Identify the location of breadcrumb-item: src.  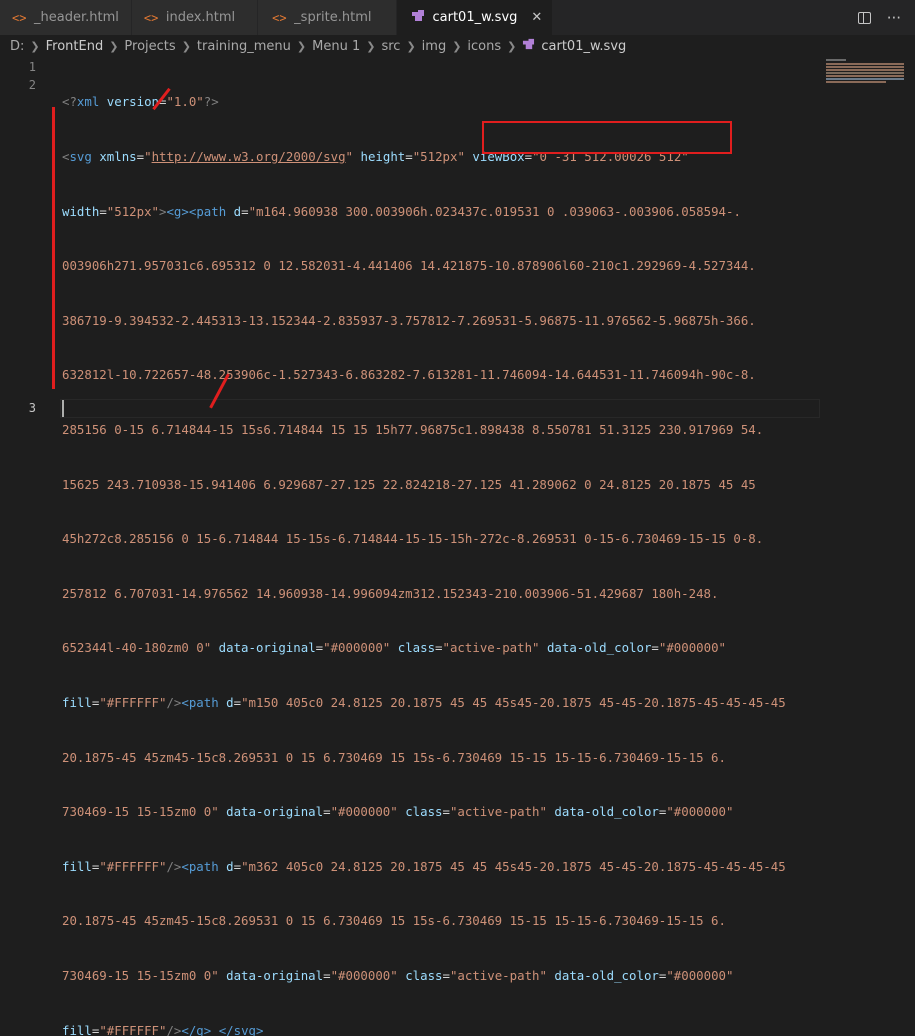
(390, 46).